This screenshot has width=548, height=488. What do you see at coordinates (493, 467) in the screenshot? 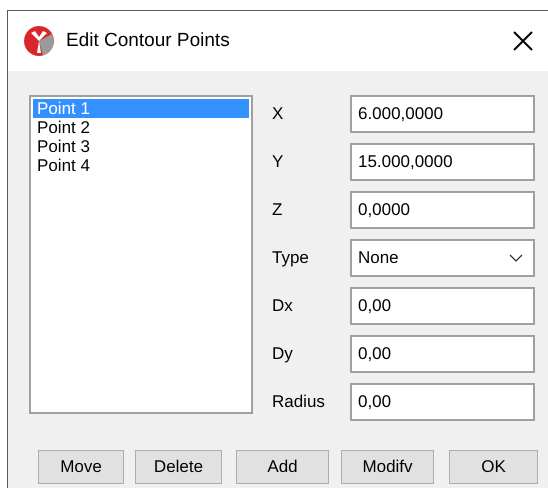
I see `dialog-button: OK` at bounding box center [493, 467].